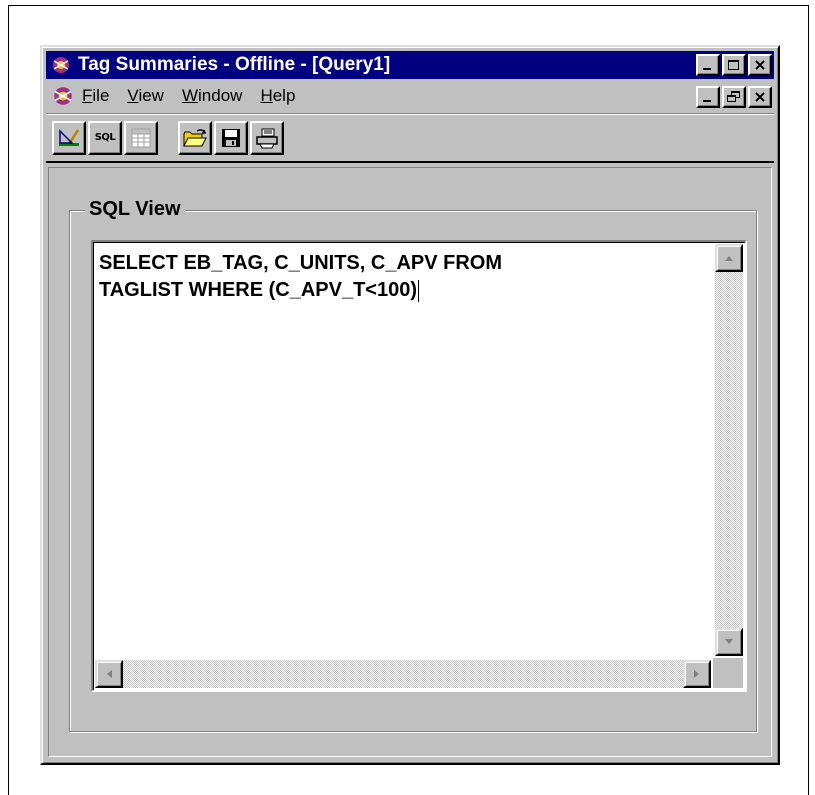  I want to click on close-button, so click(760, 65).